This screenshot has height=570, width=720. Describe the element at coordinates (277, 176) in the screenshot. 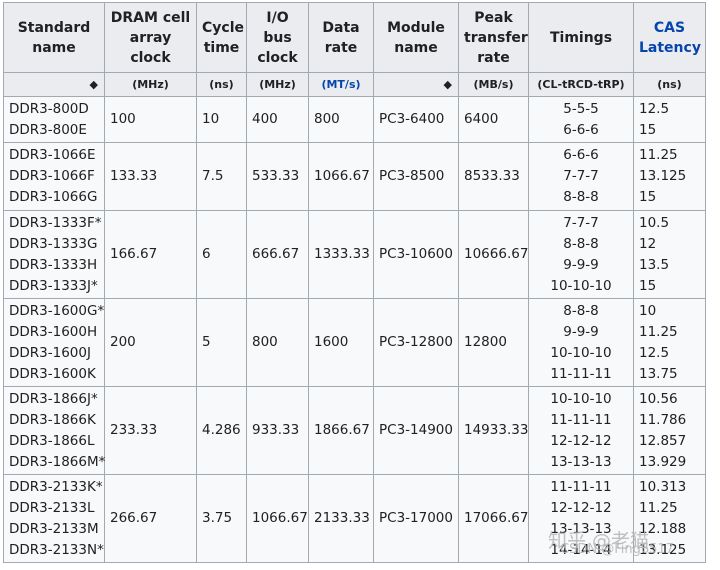

I see `cell-io-bus-clock: 533.33` at that location.